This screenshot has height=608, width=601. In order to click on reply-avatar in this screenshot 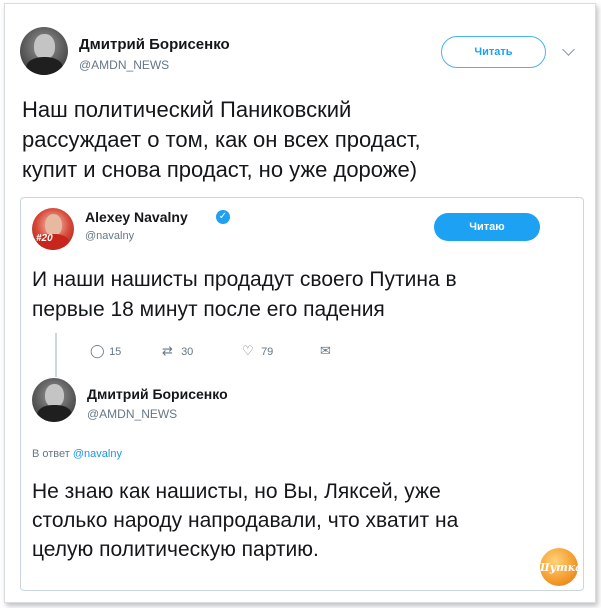, I will do `click(54, 400)`.